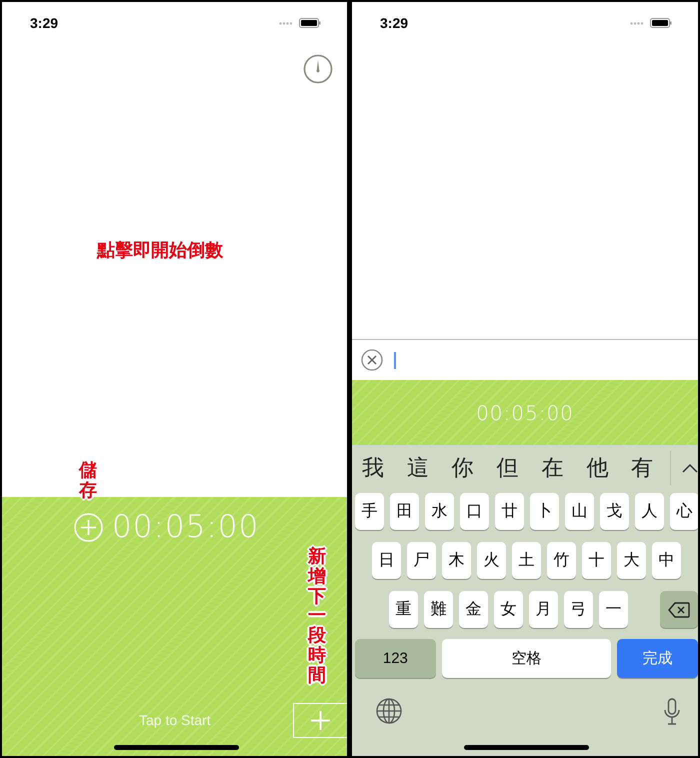  What do you see at coordinates (614, 511) in the screenshot?
I see `keyboard-key: 戈` at bounding box center [614, 511].